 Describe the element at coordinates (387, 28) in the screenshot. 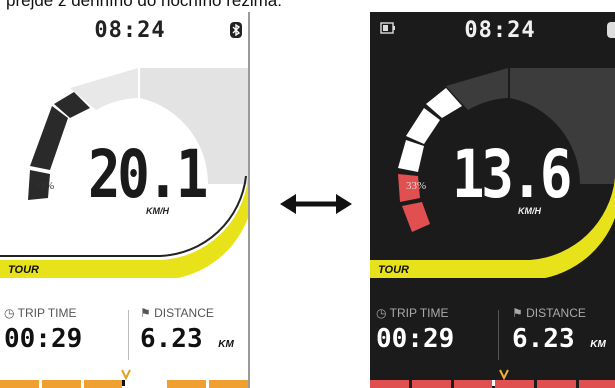

I see `battery-icon` at that location.